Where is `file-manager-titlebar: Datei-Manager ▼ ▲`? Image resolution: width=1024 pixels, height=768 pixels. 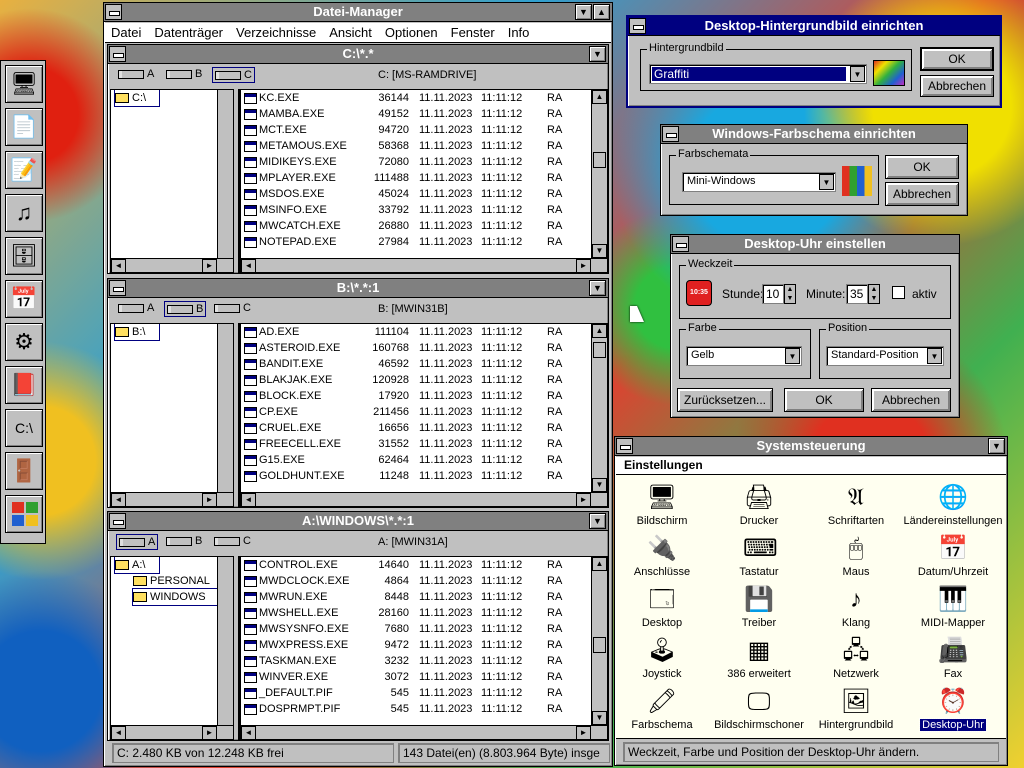
file-manager-titlebar: Datei-Manager ▼ ▲ is located at coordinates (358, 12).